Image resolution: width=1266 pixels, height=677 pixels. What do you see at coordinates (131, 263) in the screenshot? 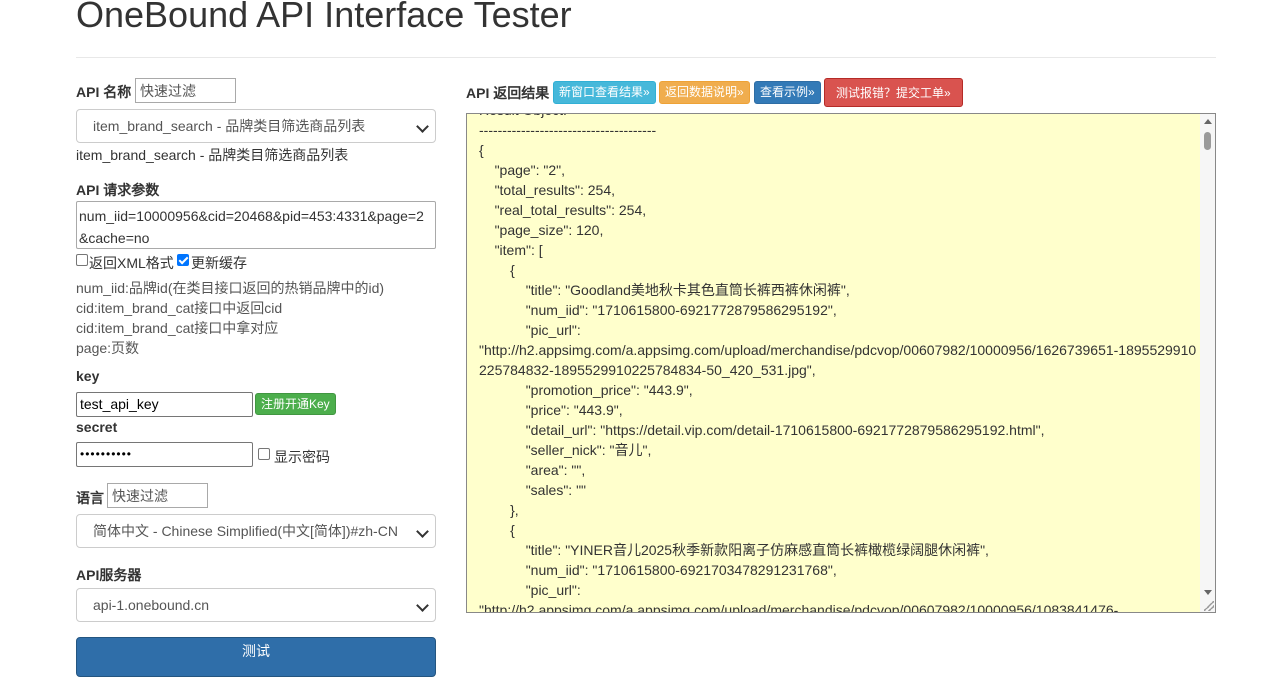
I see `xml-checkbox-label: 返回XML格式` at bounding box center [131, 263].